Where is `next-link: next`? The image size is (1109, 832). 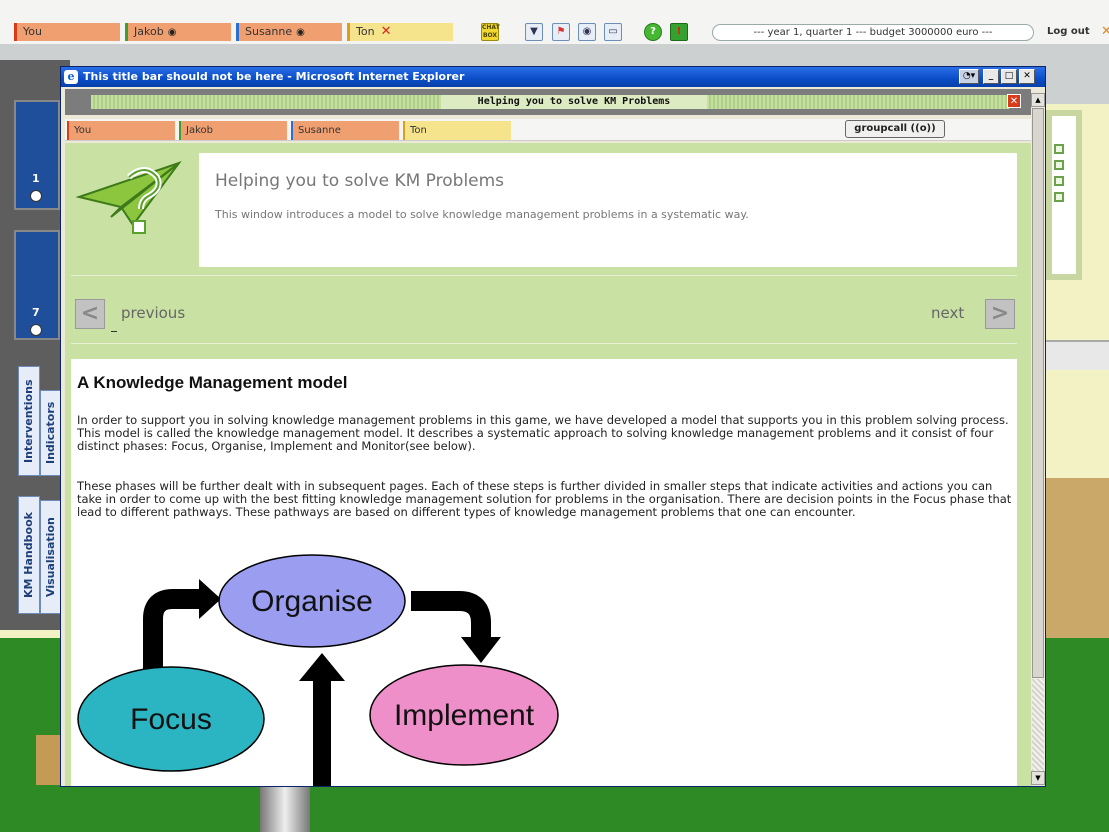
next-link: next is located at coordinates (947, 313).